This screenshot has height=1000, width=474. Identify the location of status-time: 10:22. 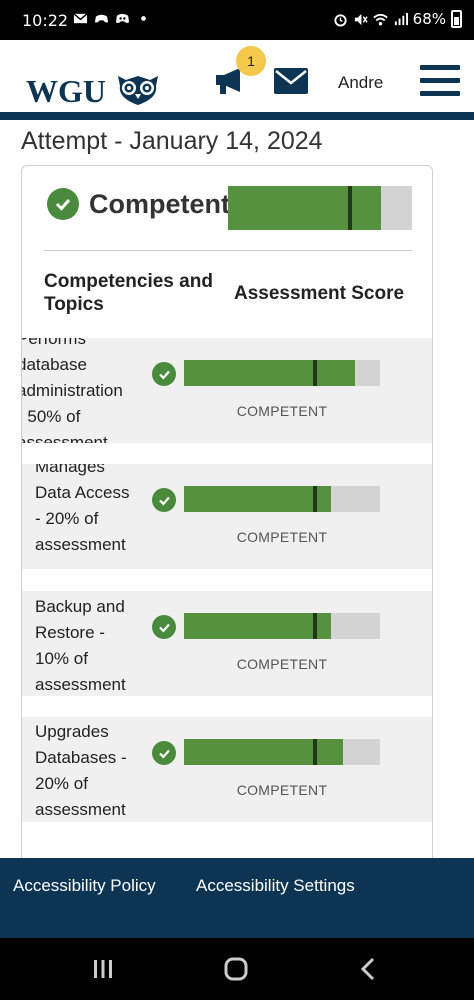
(45, 20).